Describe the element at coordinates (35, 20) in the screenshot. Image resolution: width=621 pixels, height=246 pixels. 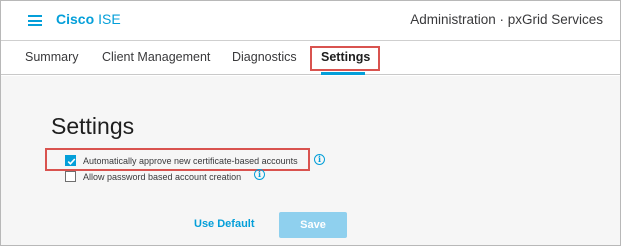
I see `hamburger-menu-icon` at that location.